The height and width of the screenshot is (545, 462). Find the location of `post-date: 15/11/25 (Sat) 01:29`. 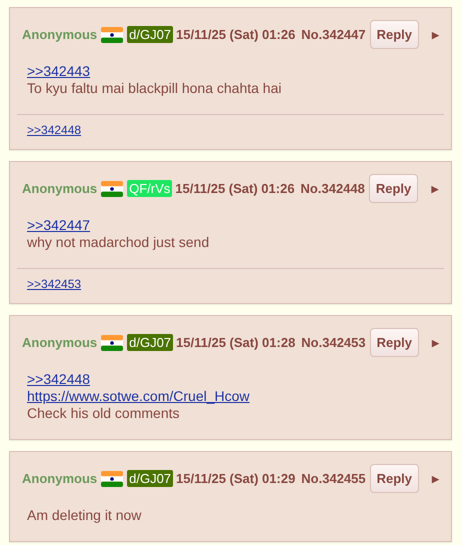

post-date: 15/11/25 (Sat) 01:29 is located at coordinates (236, 478).